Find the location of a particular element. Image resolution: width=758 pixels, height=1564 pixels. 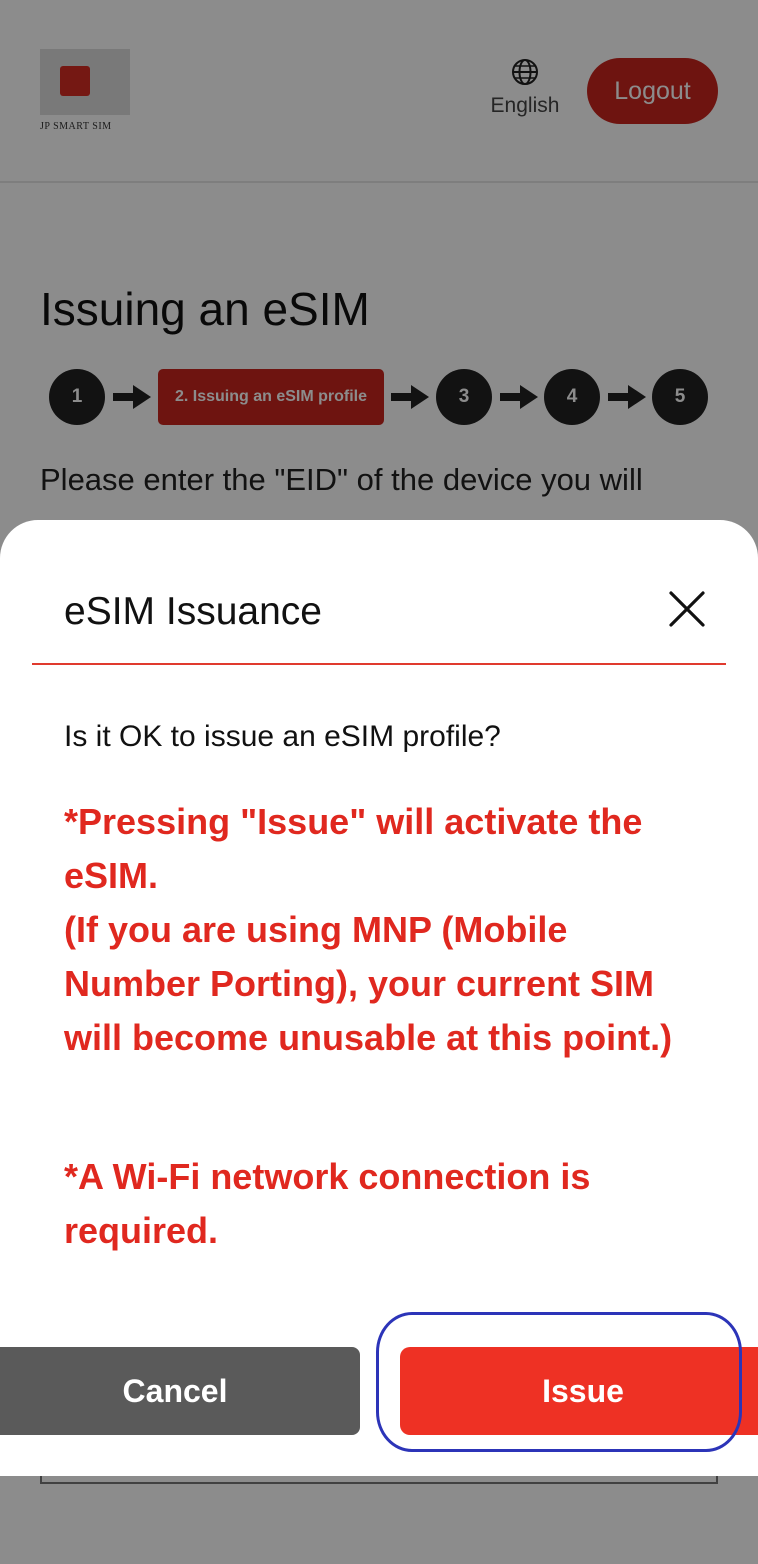

dialog-title: eSIM Issuance is located at coordinates (193, 611).